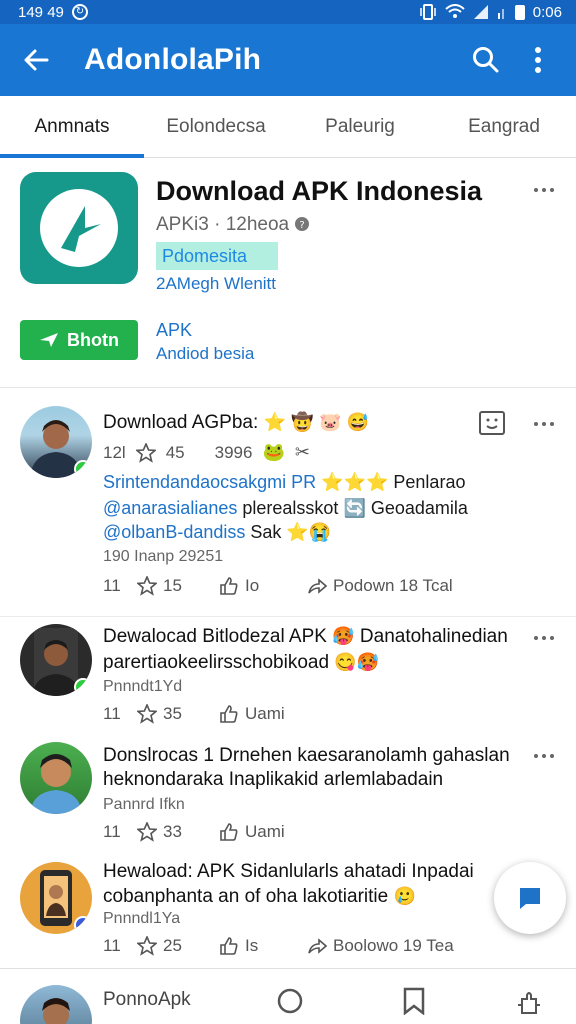 The height and width of the screenshot is (1024, 576). Describe the element at coordinates (290, 1001) in the screenshot. I see `home-circle-icon` at that location.